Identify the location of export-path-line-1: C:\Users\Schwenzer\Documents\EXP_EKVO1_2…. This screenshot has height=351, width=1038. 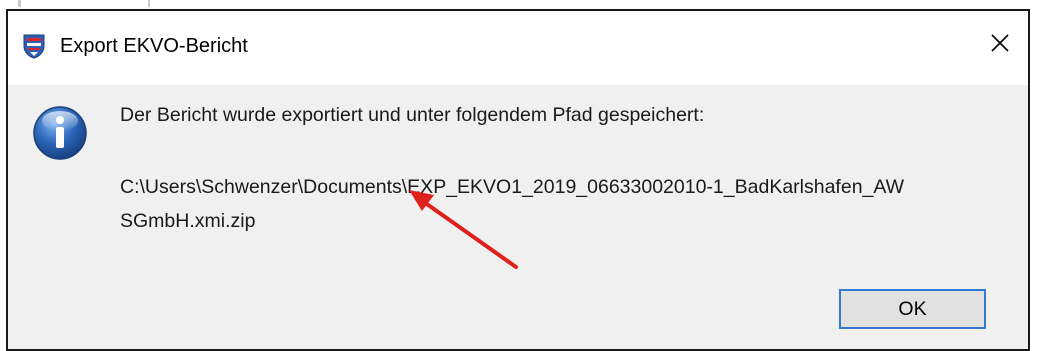
(512, 187).